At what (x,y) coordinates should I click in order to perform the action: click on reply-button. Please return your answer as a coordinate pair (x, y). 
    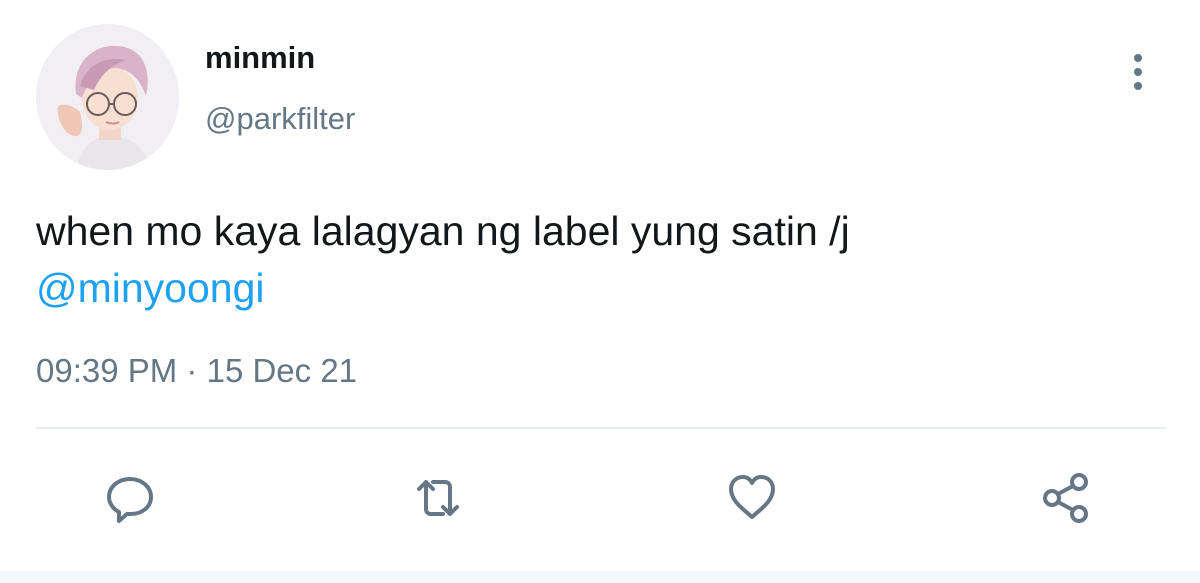
    Looking at the image, I should click on (130, 498).